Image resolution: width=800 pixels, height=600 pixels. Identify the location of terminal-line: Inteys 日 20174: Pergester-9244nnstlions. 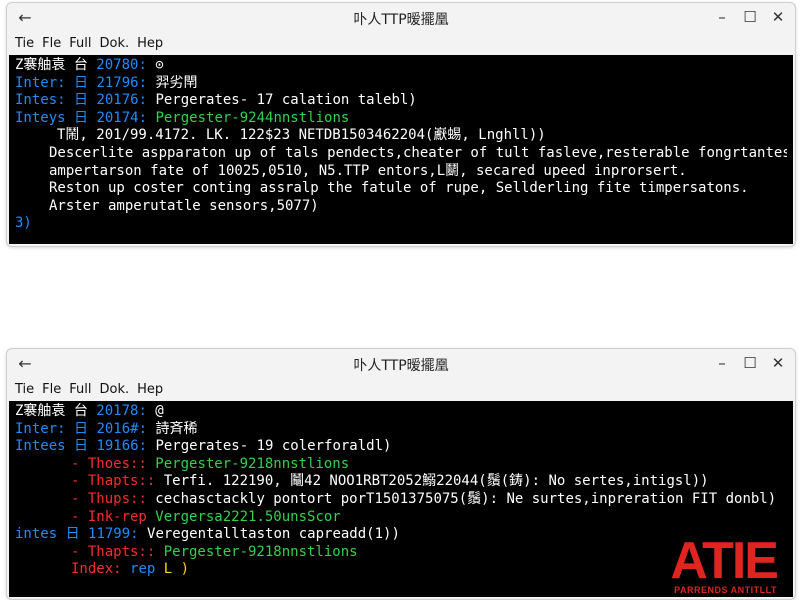
(182, 117).